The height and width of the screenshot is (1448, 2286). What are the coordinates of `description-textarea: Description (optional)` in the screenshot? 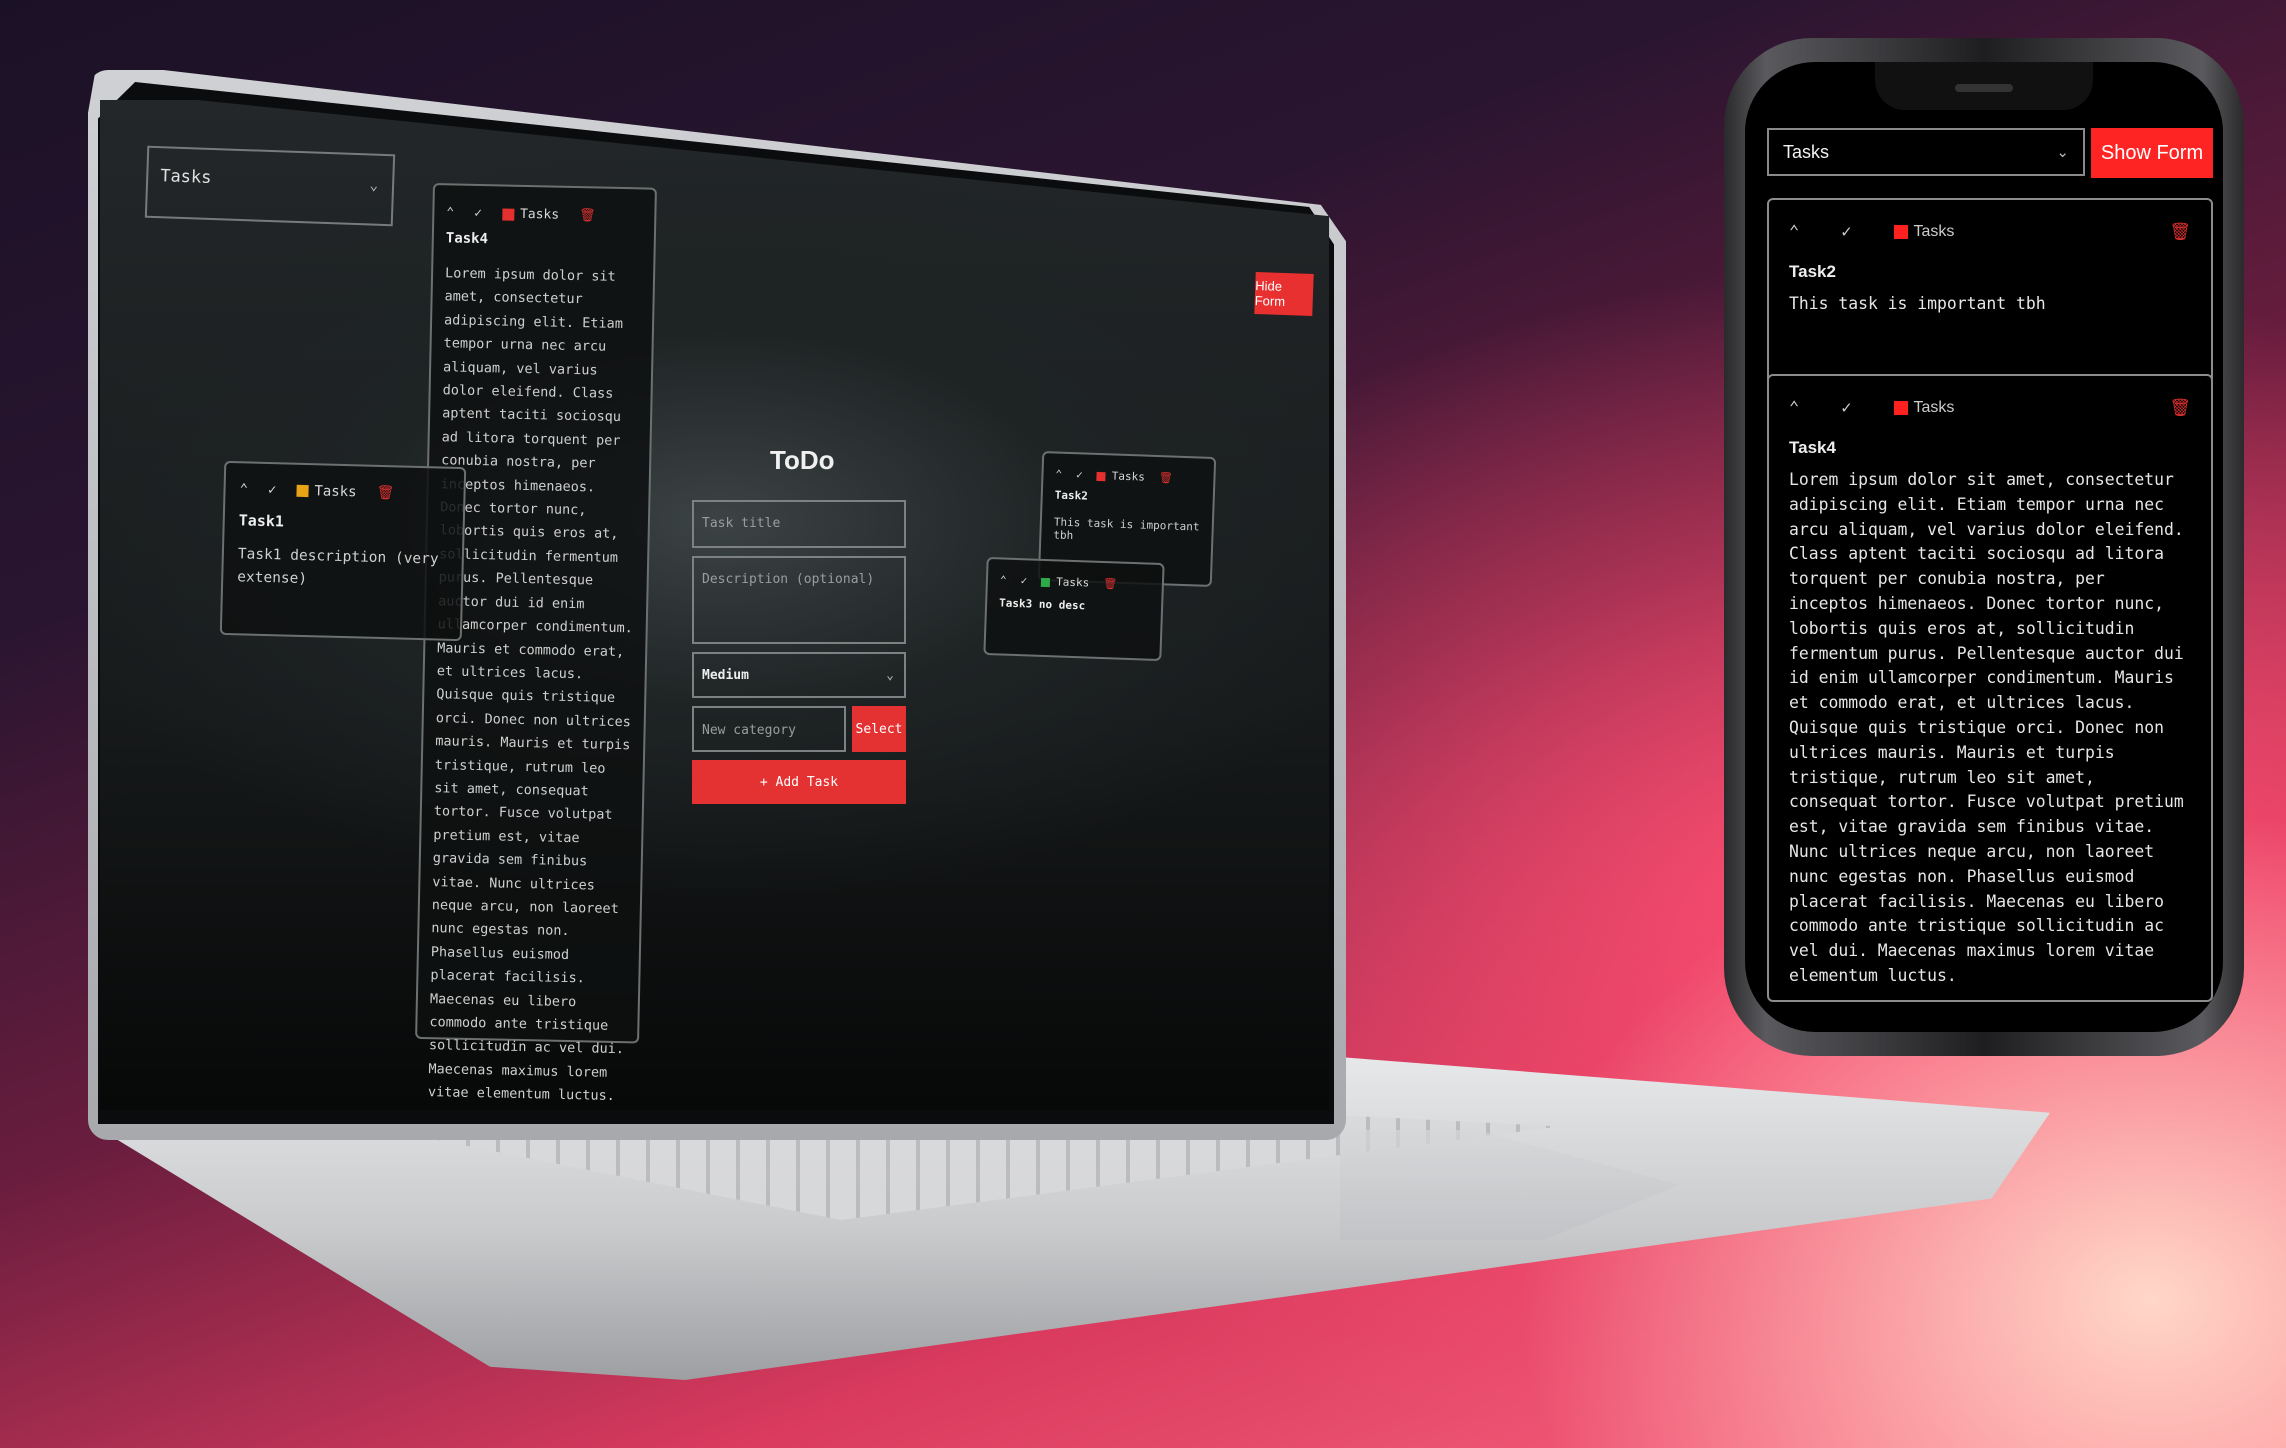 It's located at (799, 600).